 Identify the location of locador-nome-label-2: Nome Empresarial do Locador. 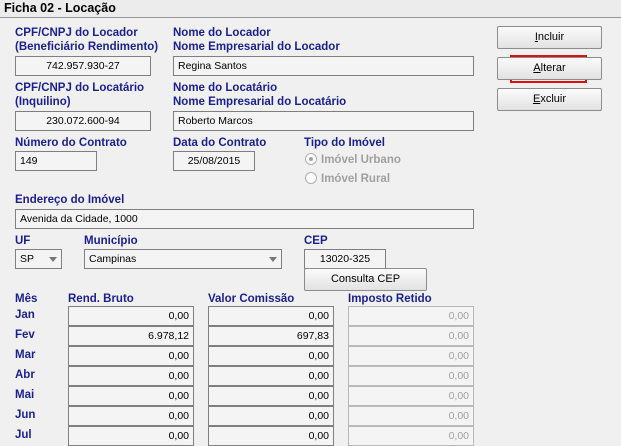
(256, 47).